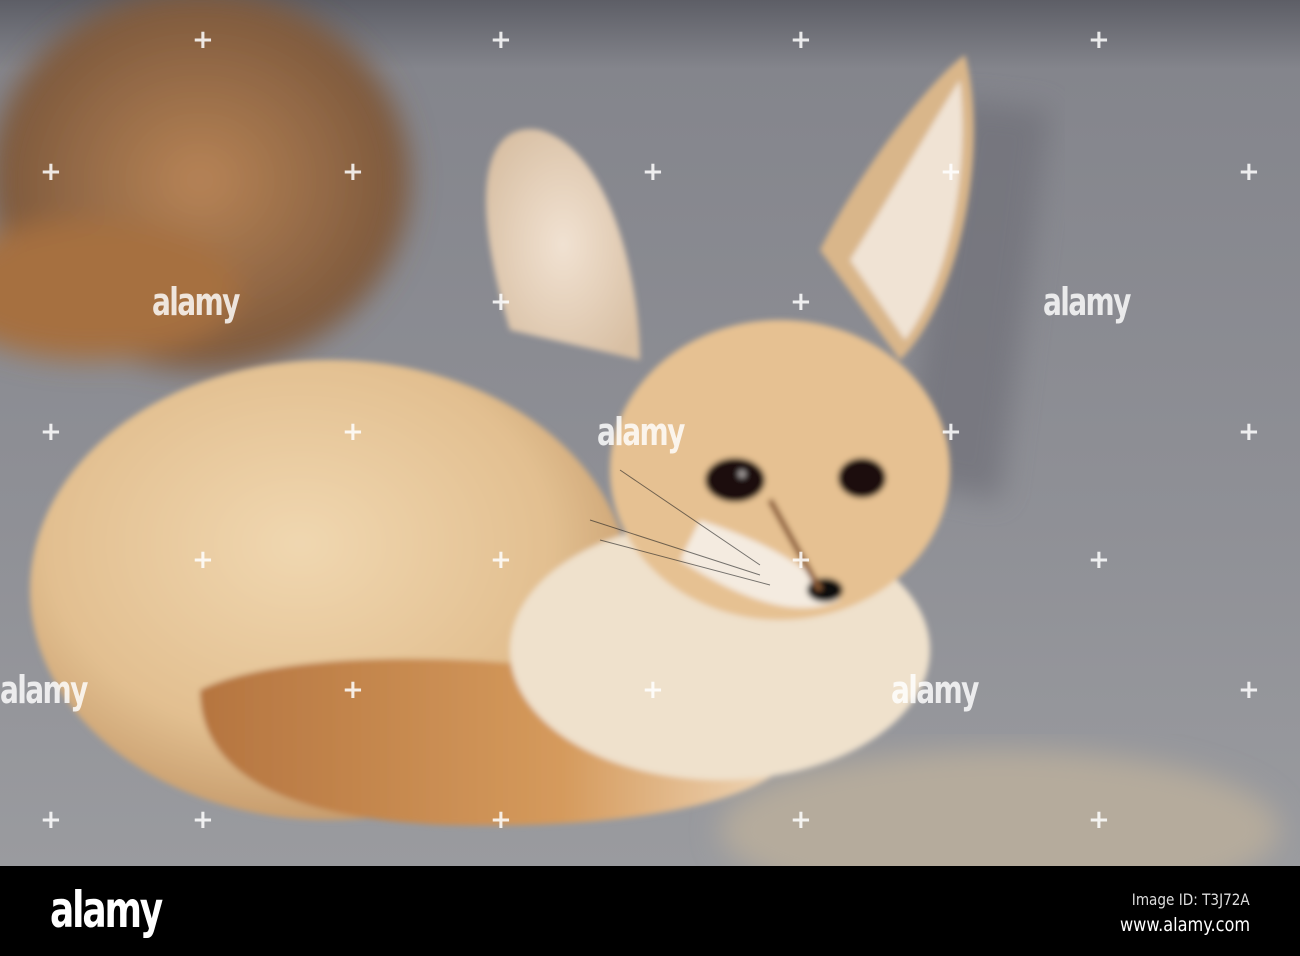 This screenshot has height=956, width=1300. Describe the element at coordinates (1184, 925) in the screenshot. I see `website-url: www.alamy.com` at that location.